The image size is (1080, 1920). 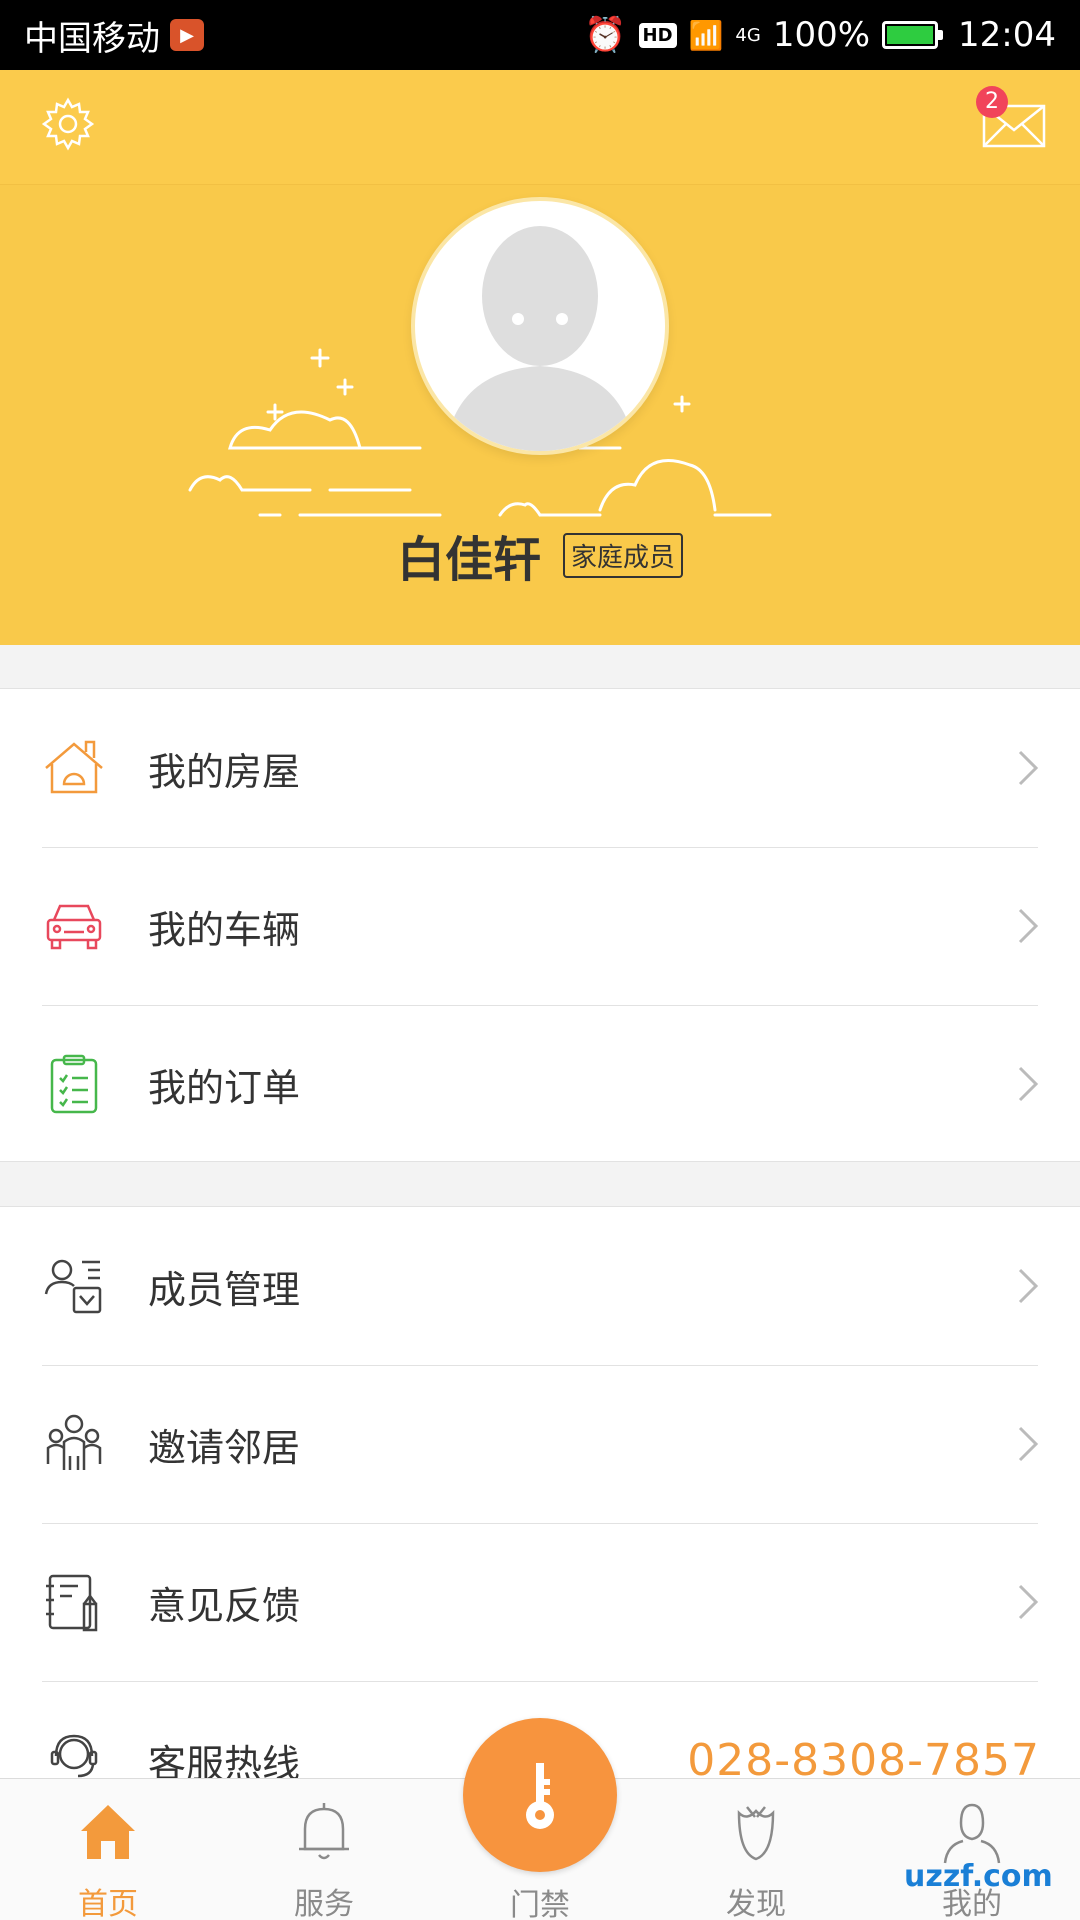 I want to click on key-icon, so click(x=540, y=1796).